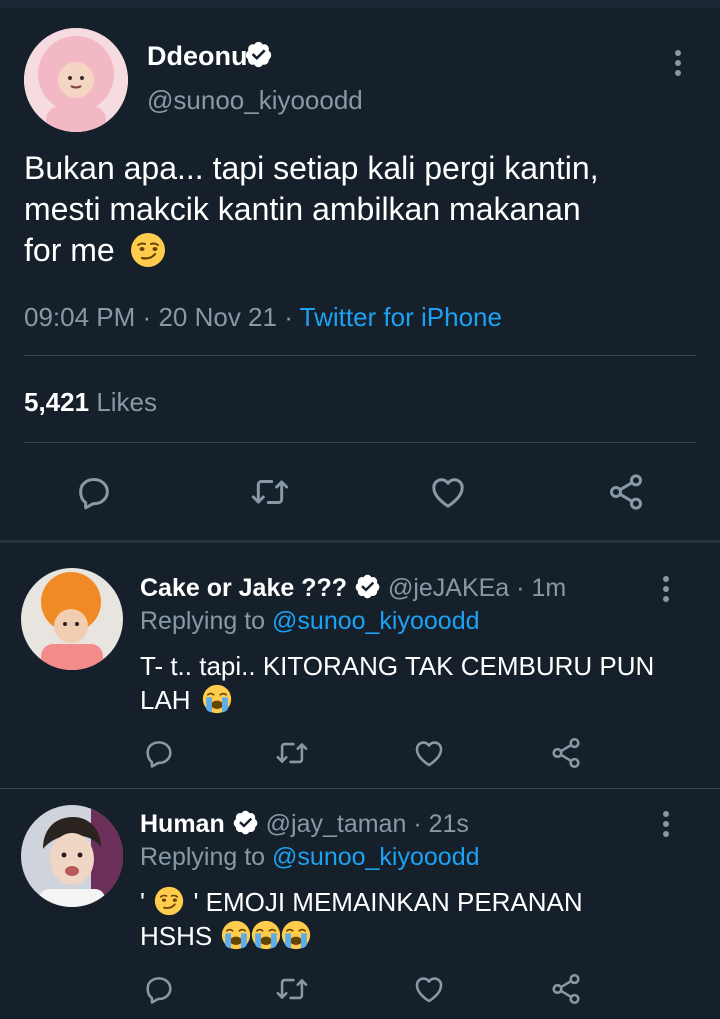 This screenshot has width=720, height=1019. Describe the element at coordinates (448, 824) in the screenshot. I see `reply-age: 21s` at that location.